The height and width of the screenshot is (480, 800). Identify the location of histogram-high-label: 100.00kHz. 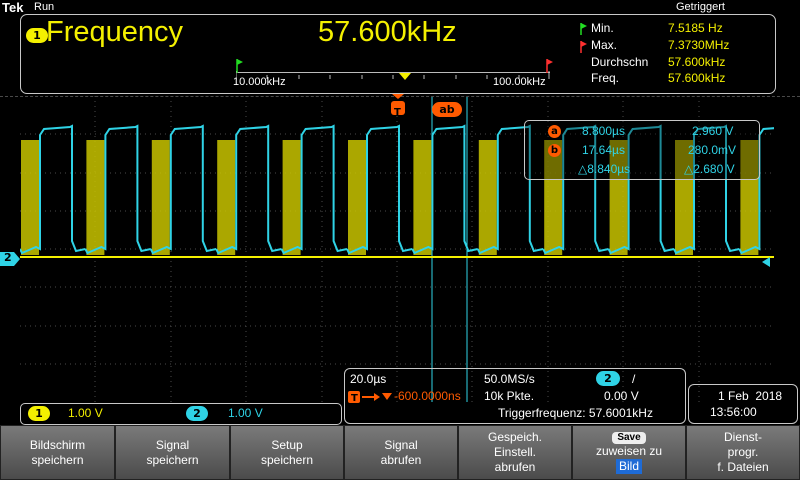
(519, 82).